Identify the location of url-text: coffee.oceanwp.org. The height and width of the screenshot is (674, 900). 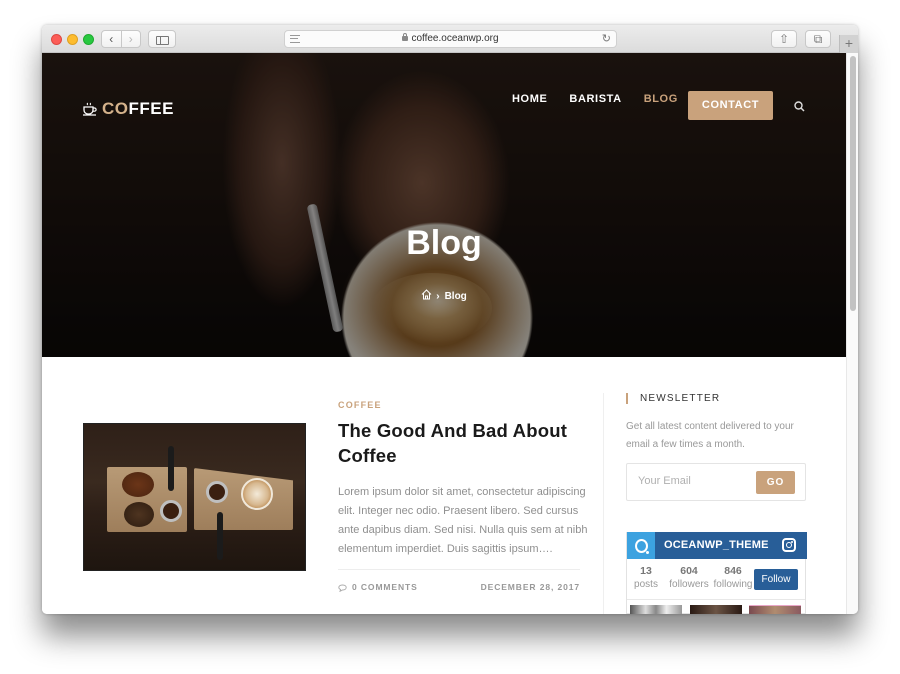
(455, 38).